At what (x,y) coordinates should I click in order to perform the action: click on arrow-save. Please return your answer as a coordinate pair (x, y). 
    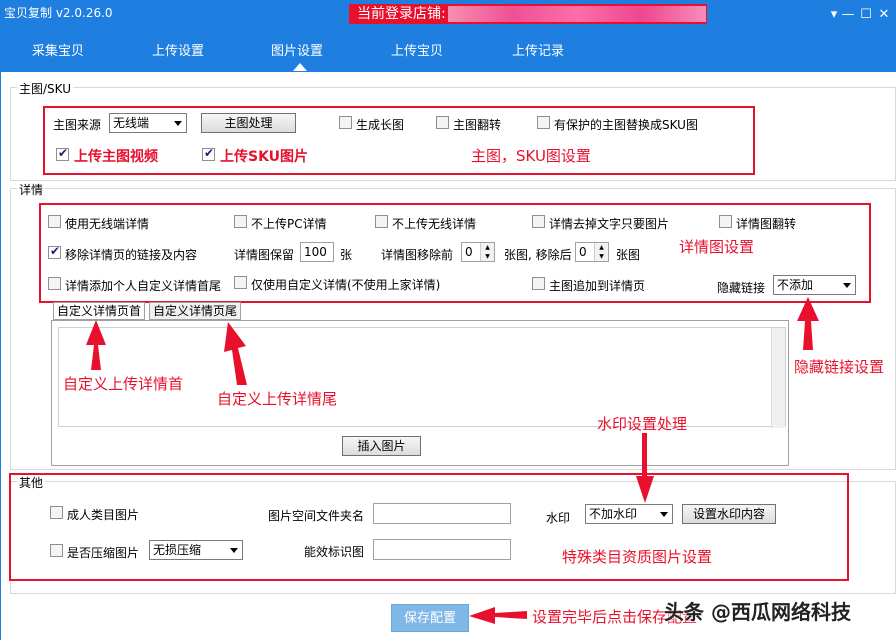
    Looking at the image, I should click on (498, 615).